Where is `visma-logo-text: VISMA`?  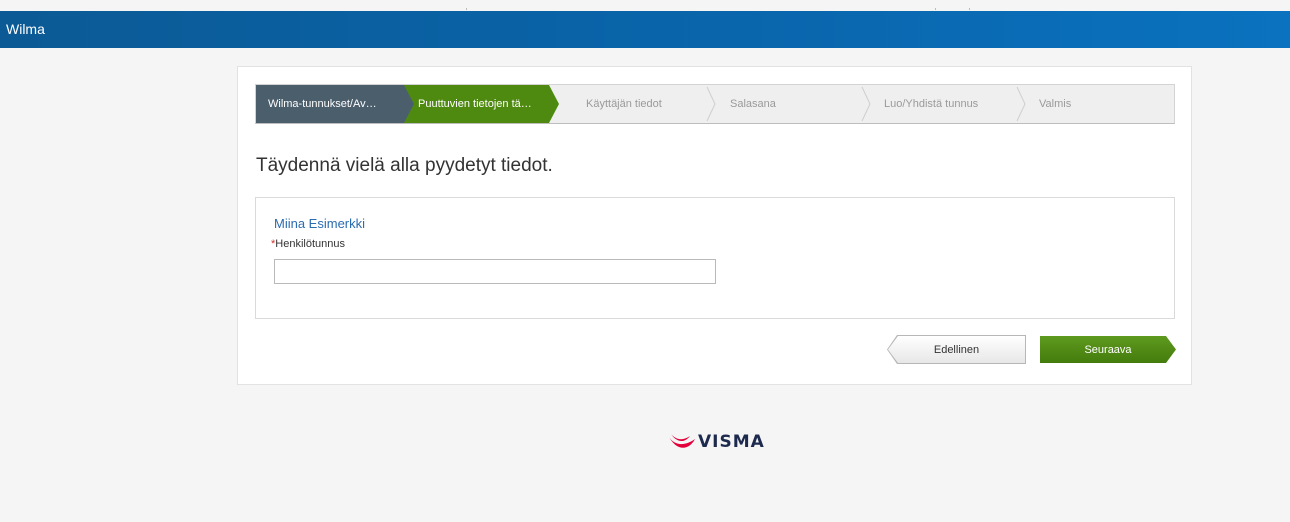 visma-logo-text: VISMA is located at coordinates (731, 442).